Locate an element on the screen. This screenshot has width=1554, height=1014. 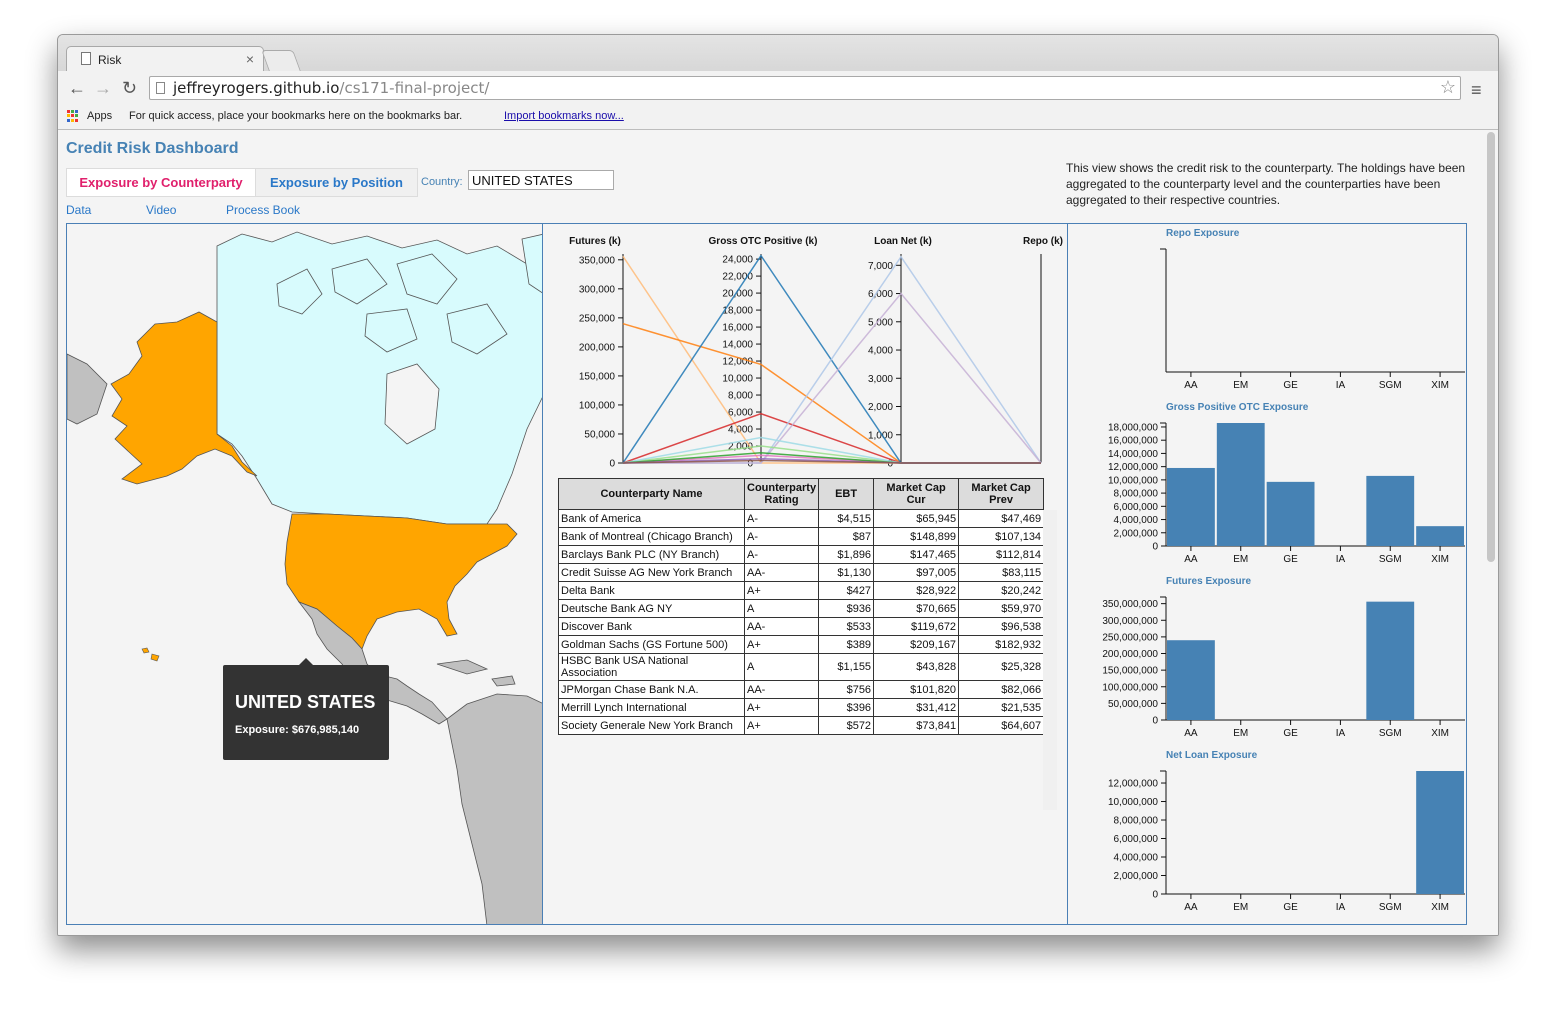
cell-rating: A- is located at coordinates (781, 518).